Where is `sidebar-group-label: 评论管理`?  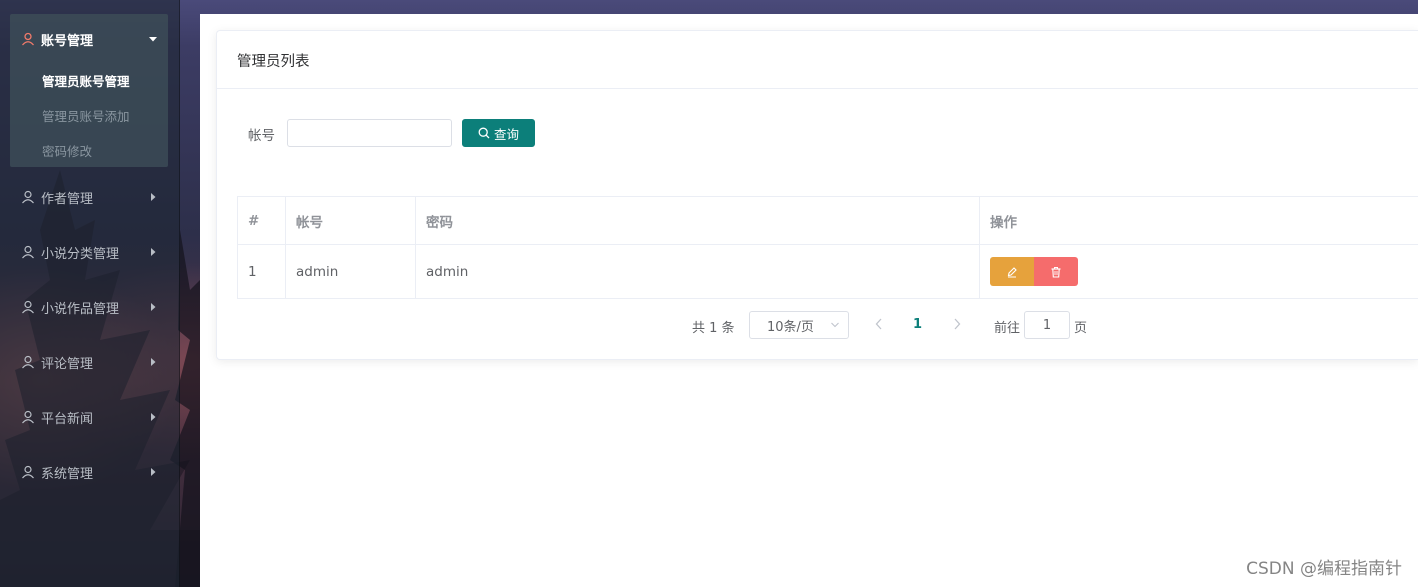 sidebar-group-label: 评论管理 is located at coordinates (67, 364).